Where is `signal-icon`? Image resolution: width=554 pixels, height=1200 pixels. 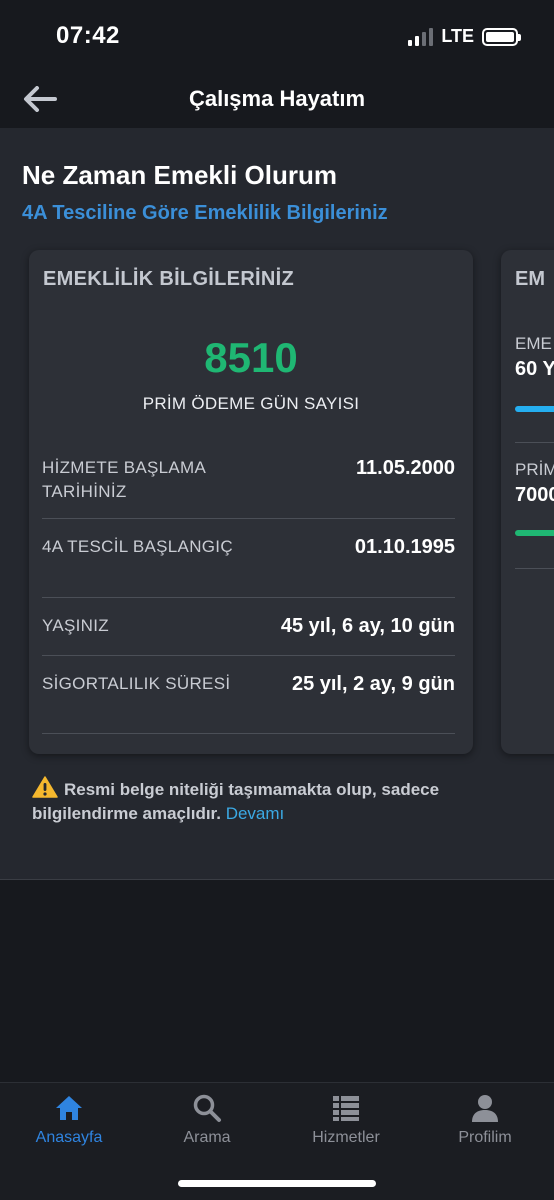
signal-icon is located at coordinates (421, 36).